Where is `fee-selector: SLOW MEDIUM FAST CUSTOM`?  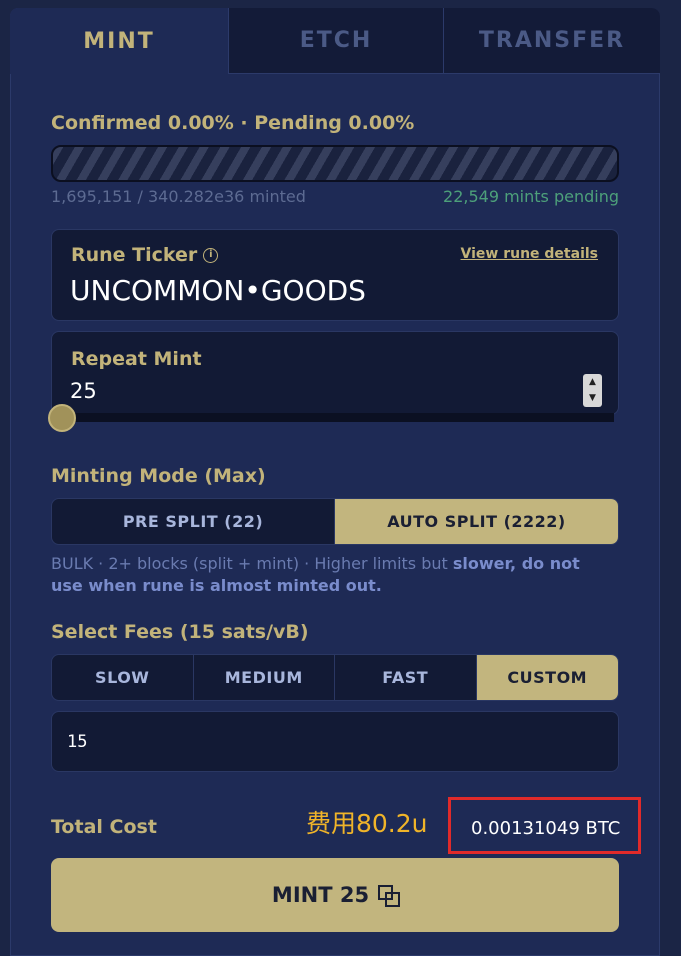
fee-selector: SLOW MEDIUM FAST CUSTOM is located at coordinates (335, 677).